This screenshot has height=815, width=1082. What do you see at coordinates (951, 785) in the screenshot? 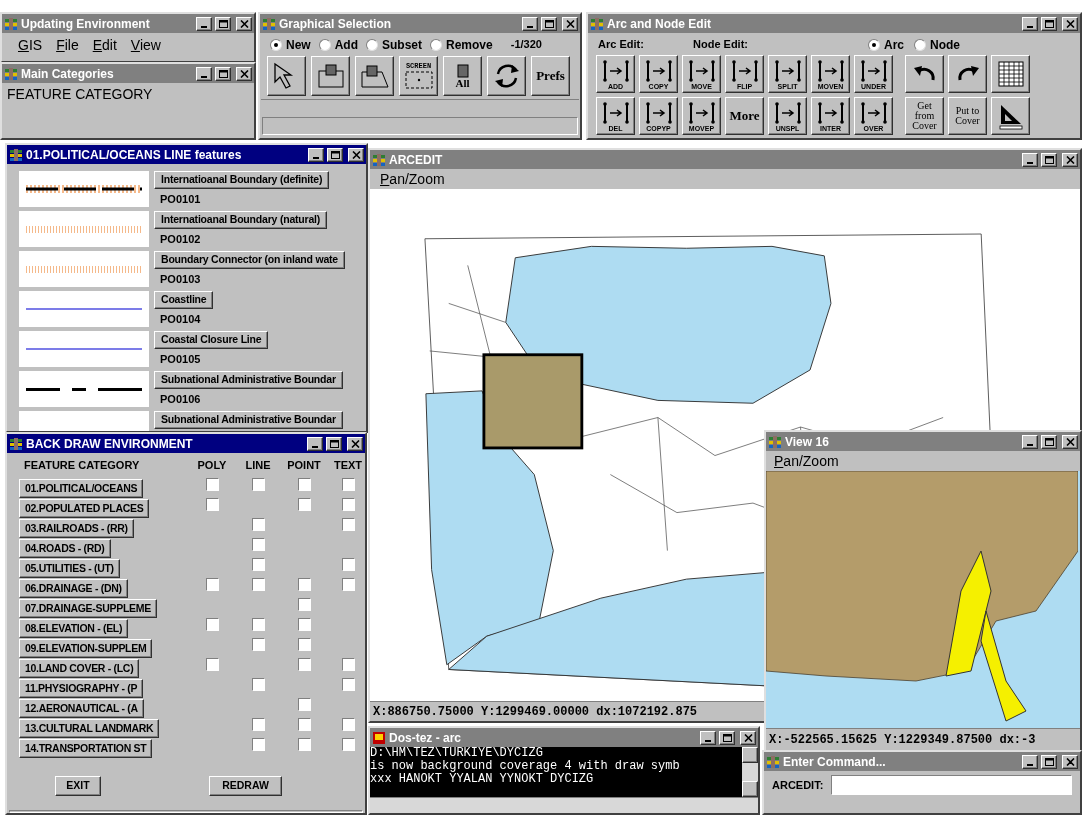
I see `command-input-field` at bounding box center [951, 785].